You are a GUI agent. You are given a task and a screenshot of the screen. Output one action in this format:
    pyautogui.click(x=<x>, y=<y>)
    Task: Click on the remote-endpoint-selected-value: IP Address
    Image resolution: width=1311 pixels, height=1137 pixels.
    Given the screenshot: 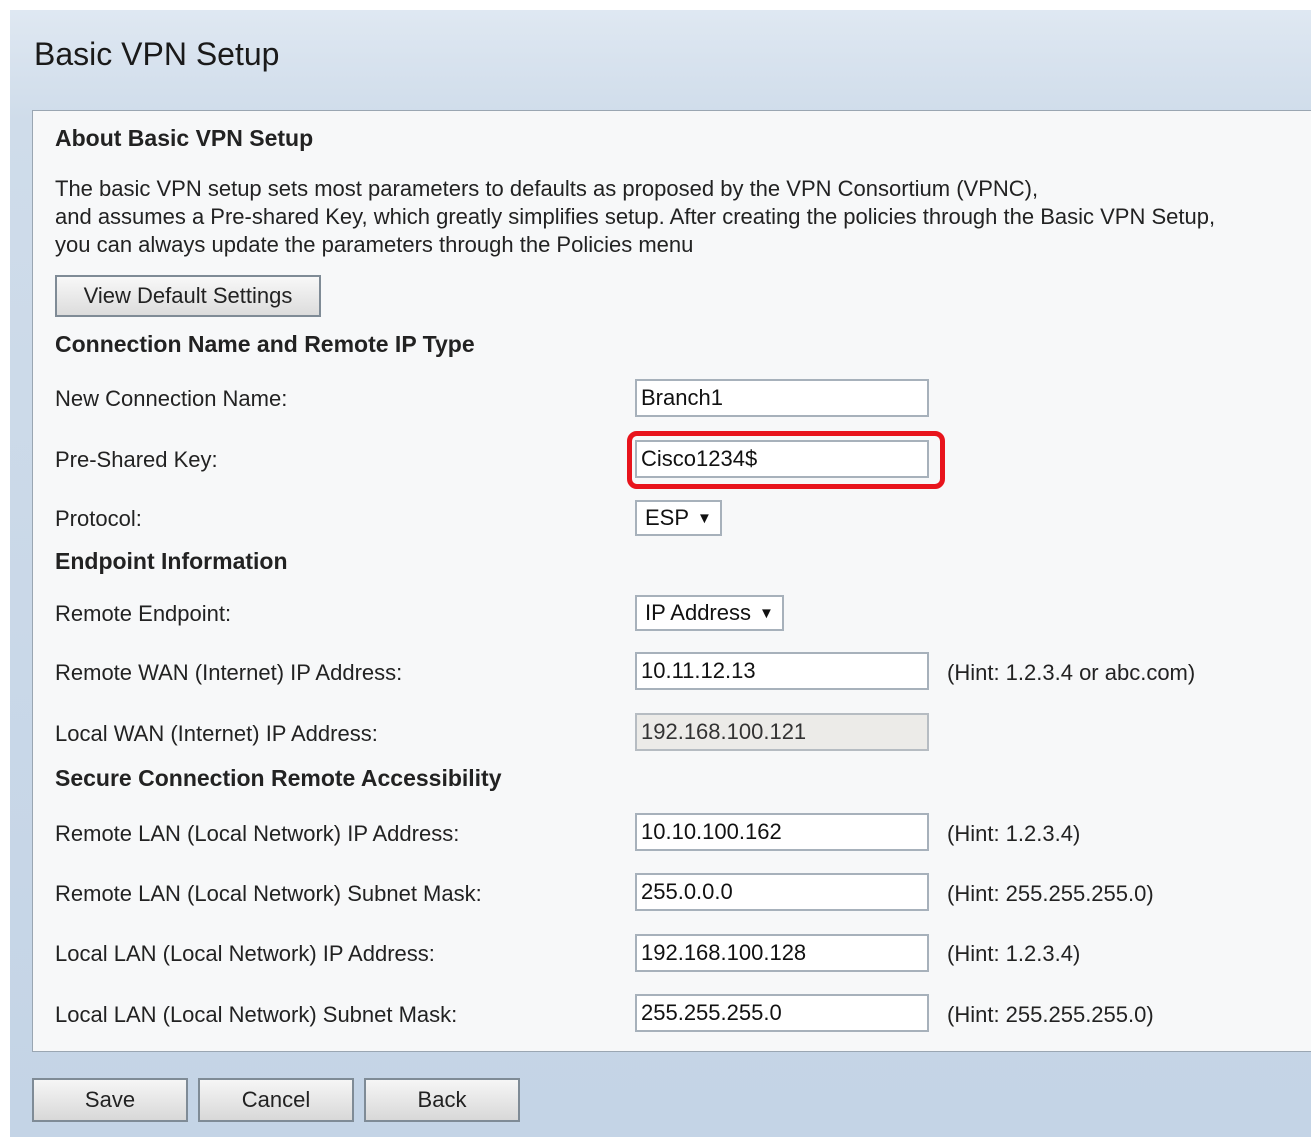 What is the action you would take?
    pyautogui.click(x=698, y=612)
    